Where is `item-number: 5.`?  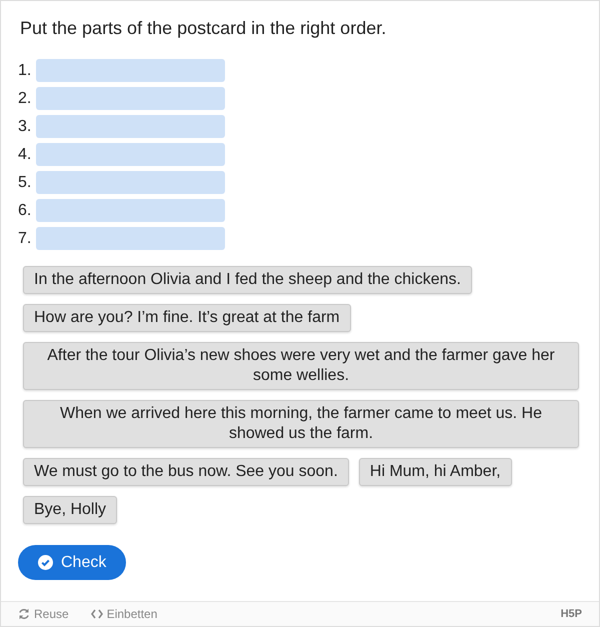
item-number: 5. is located at coordinates (25, 183).